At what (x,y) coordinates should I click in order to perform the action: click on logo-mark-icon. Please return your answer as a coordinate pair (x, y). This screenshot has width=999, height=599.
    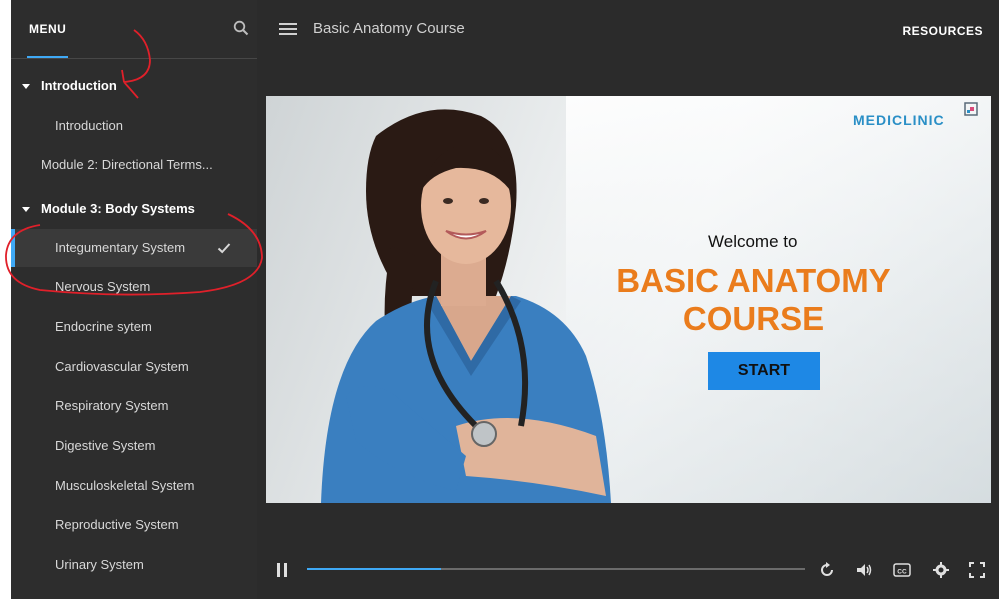
    Looking at the image, I should click on (971, 109).